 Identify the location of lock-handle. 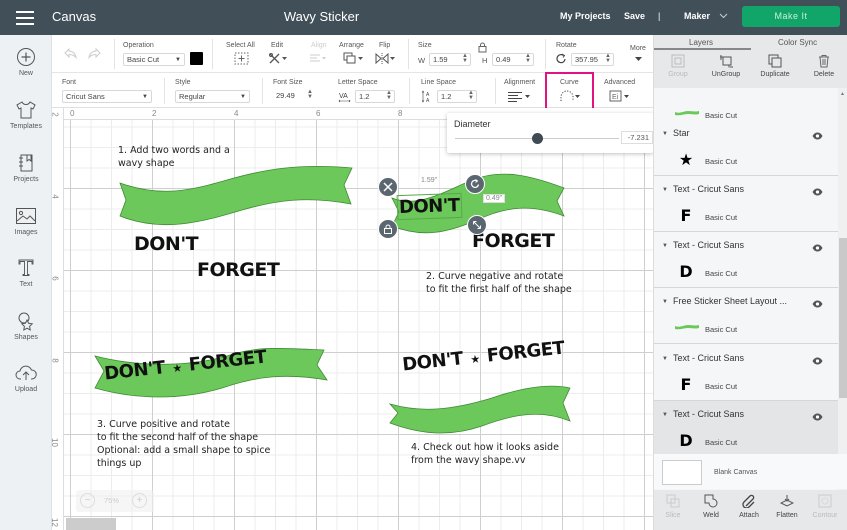
(388, 229).